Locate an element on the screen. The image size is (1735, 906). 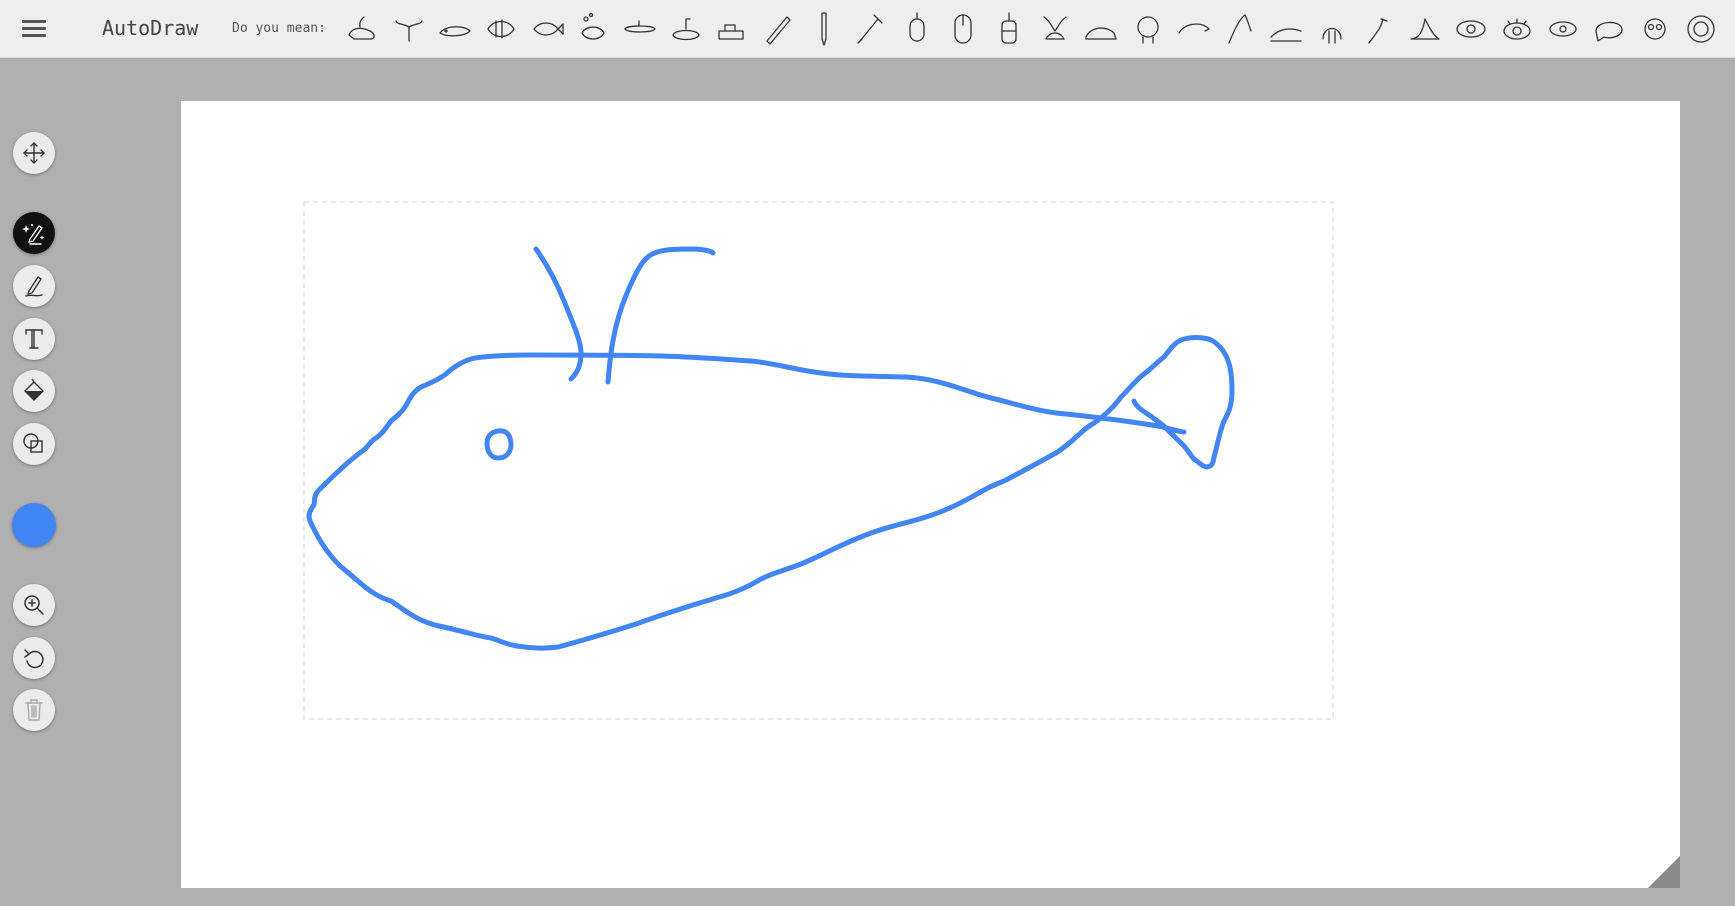
computer-mouse-icon is located at coordinates (963, 29).